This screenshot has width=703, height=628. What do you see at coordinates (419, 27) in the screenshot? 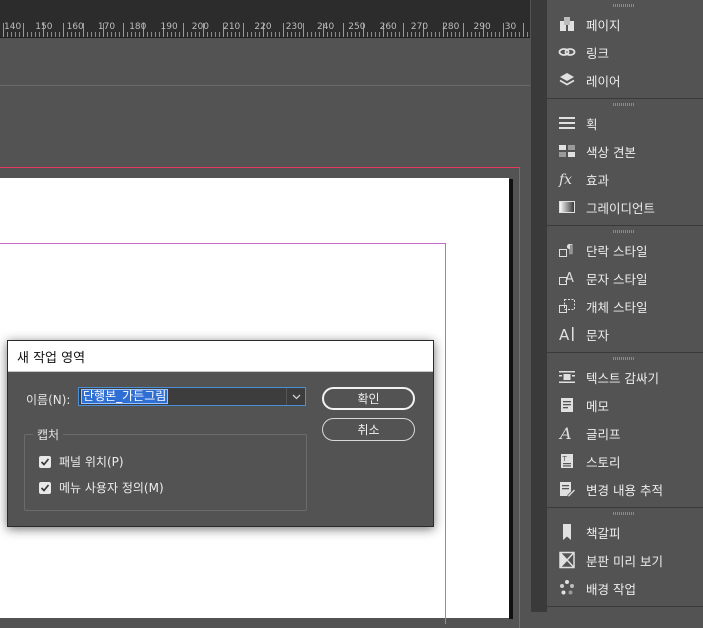
I see `ruler-label: 270` at bounding box center [419, 27].